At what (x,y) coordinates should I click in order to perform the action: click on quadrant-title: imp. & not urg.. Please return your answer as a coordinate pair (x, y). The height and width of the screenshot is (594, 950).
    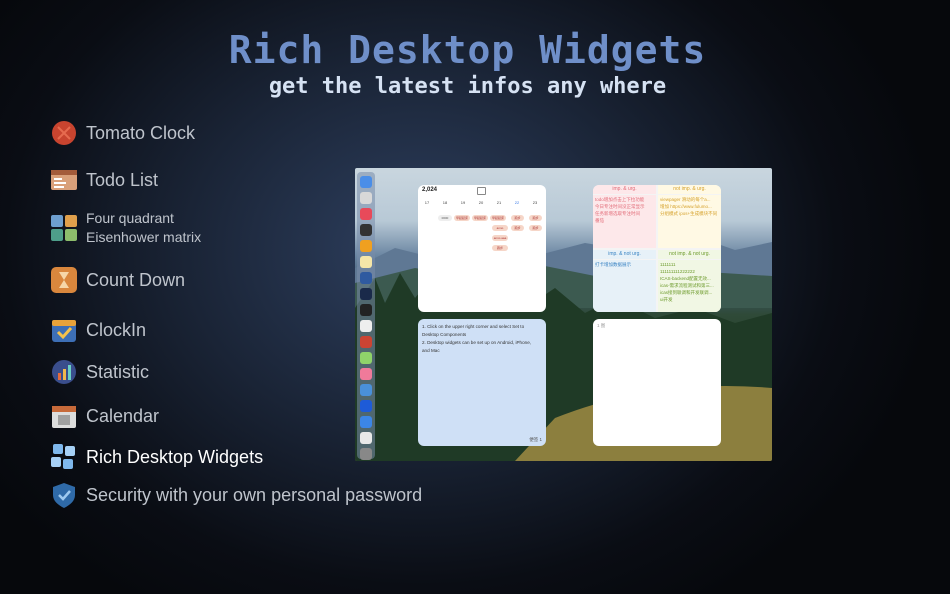
    Looking at the image, I should click on (624, 254).